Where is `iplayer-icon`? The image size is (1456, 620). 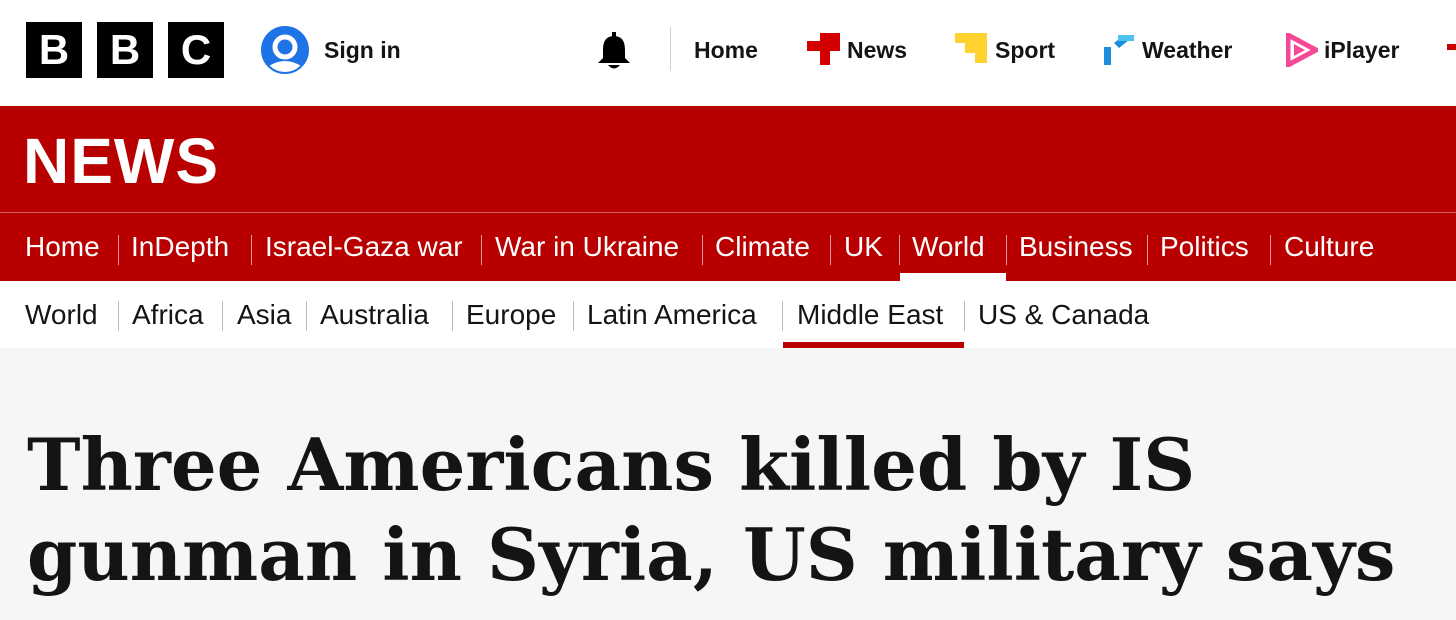
iplayer-icon is located at coordinates (1302, 50).